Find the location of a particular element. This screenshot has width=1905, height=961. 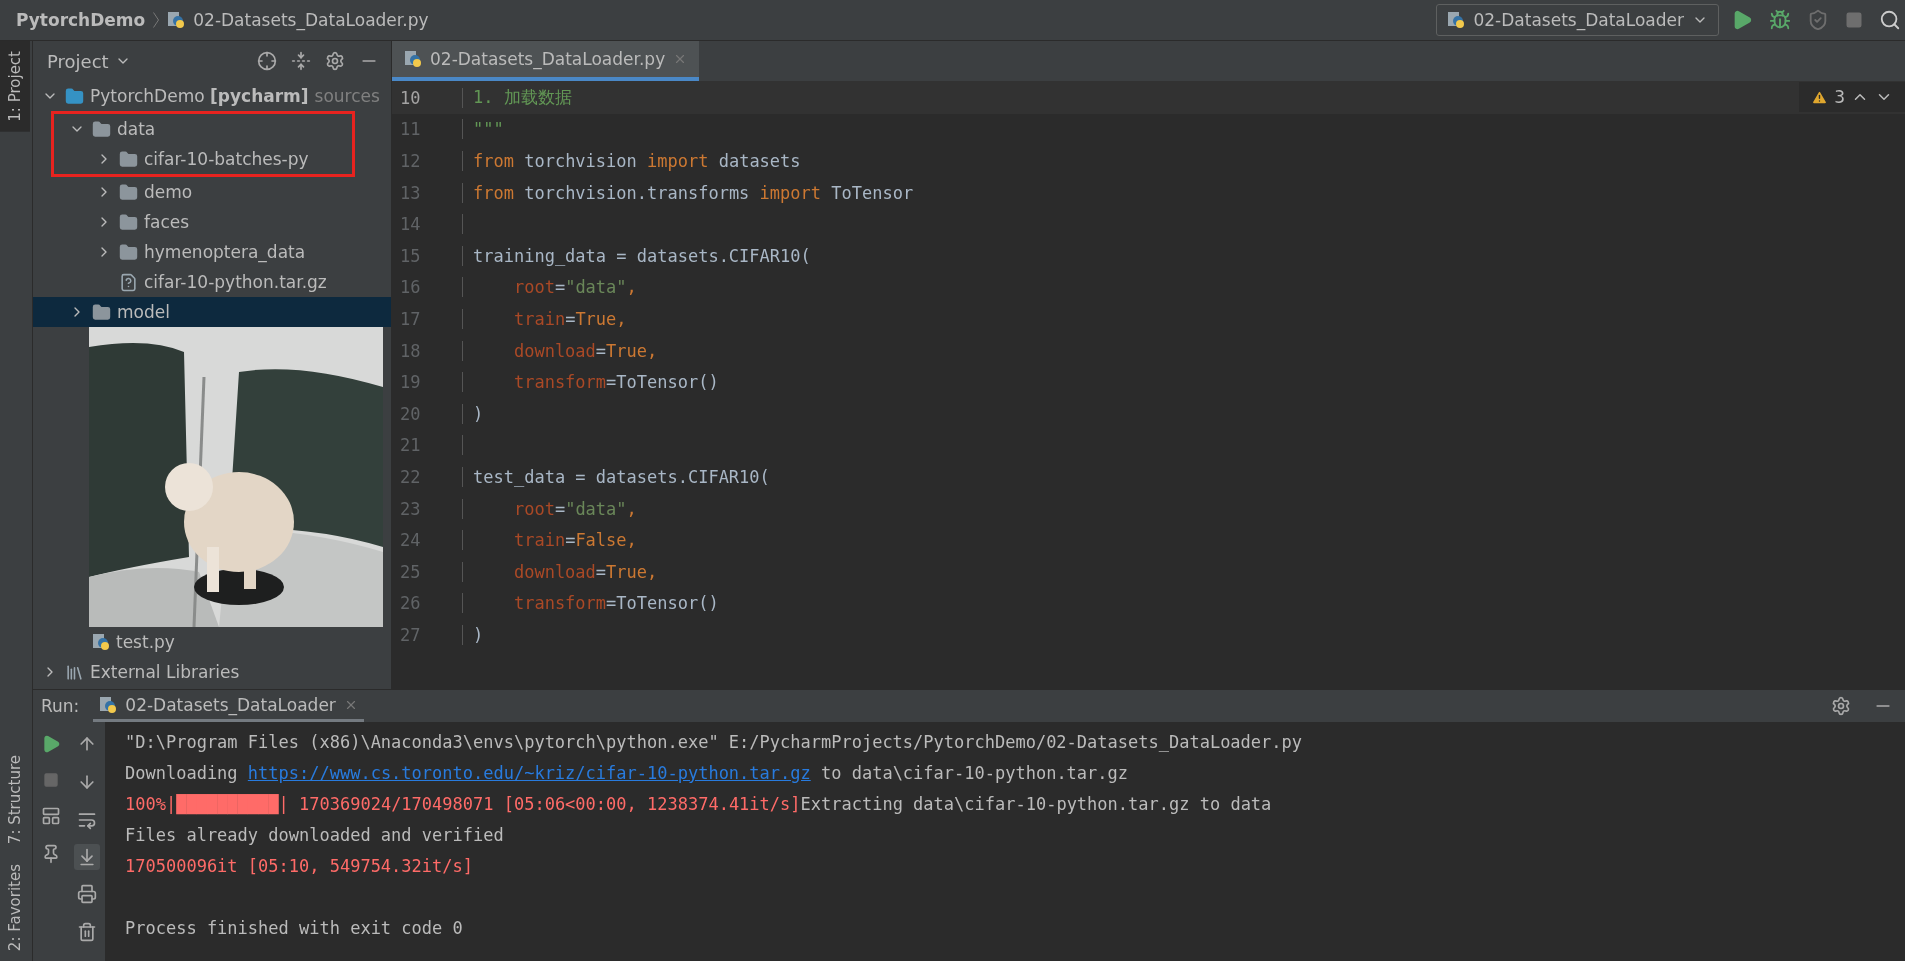

tree-label: PytorchDemo [pycharm] is located at coordinates (199, 96).